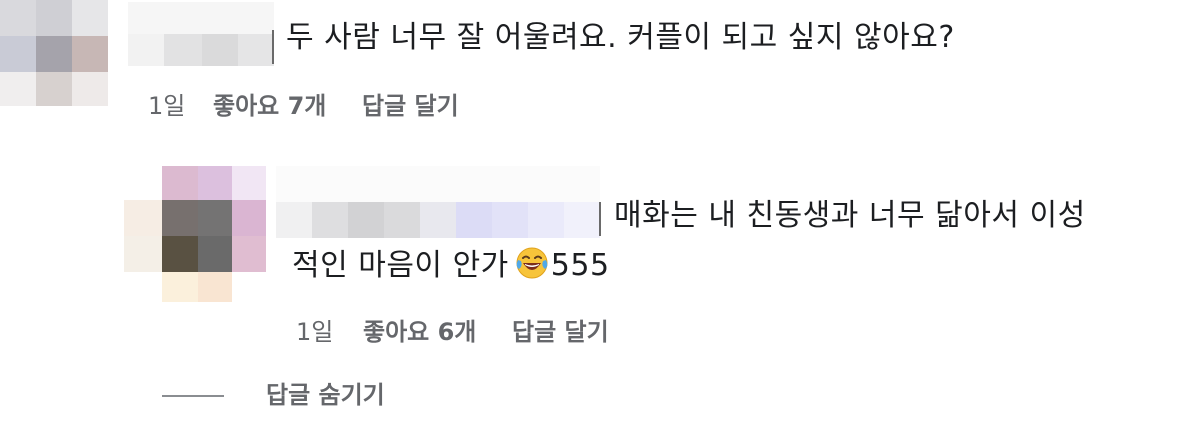 The image size is (1200, 432). What do you see at coordinates (532, 263) in the screenshot?
I see `laughing-with-tears-emoji-icon` at bounding box center [532, 263].